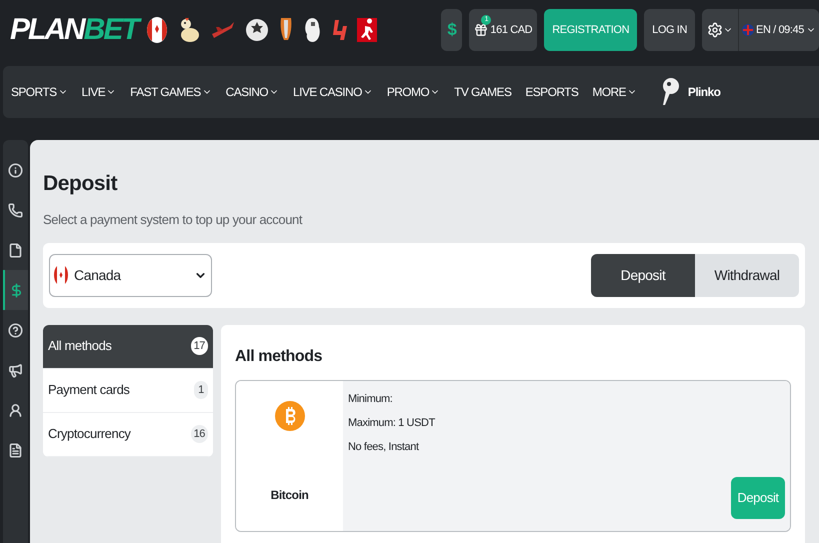  I want to click on document-icon, so click(15, 450).